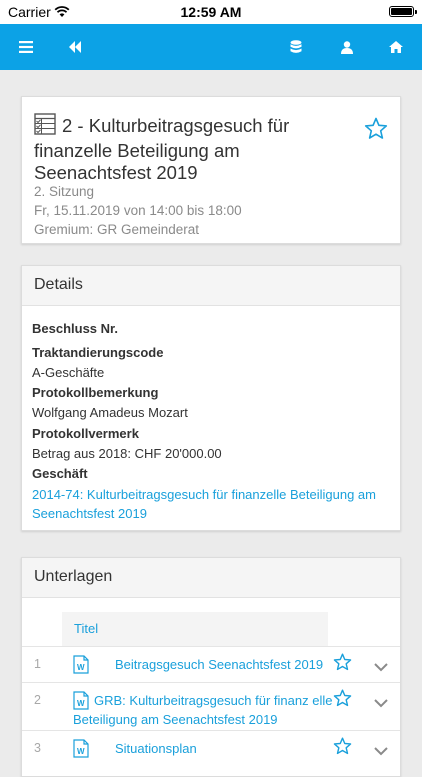  I want to click on document-title-link: Beitragsgesuch Seenachtsfest 2019, so click(230, 664).